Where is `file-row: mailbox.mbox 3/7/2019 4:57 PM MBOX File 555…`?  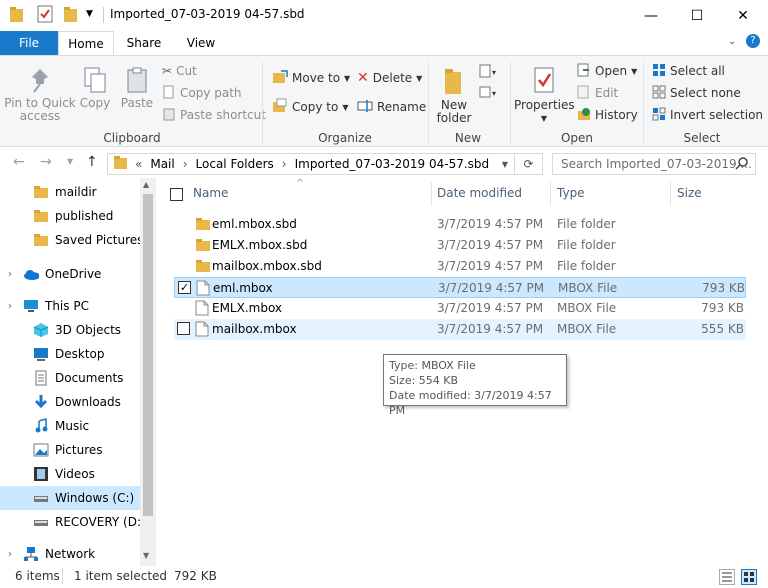 file-row: mailbox.mbox 3/7/2019 4:57 PM MBOX File 555… is located at coordinates (460, 329).